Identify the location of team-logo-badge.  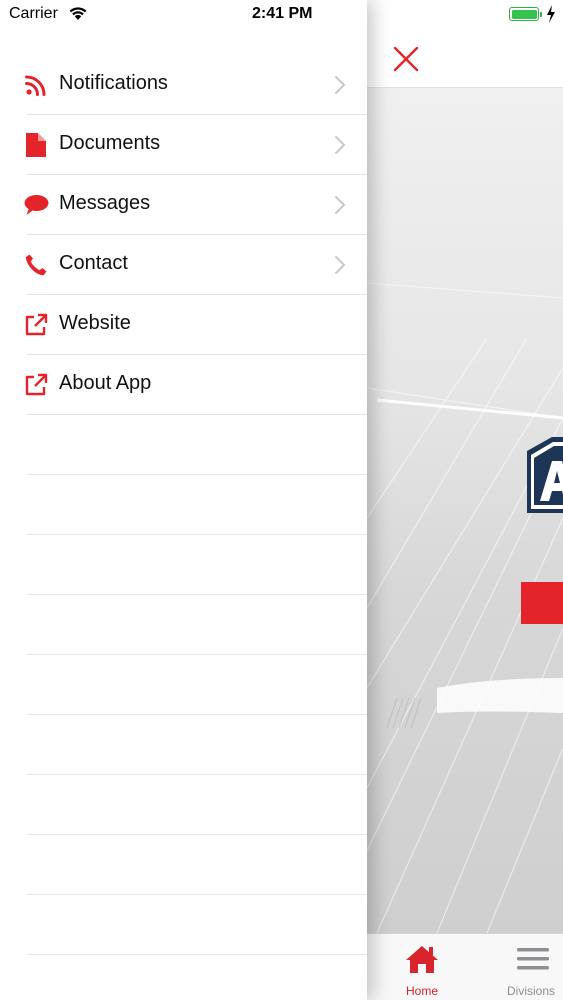
(545, 475).